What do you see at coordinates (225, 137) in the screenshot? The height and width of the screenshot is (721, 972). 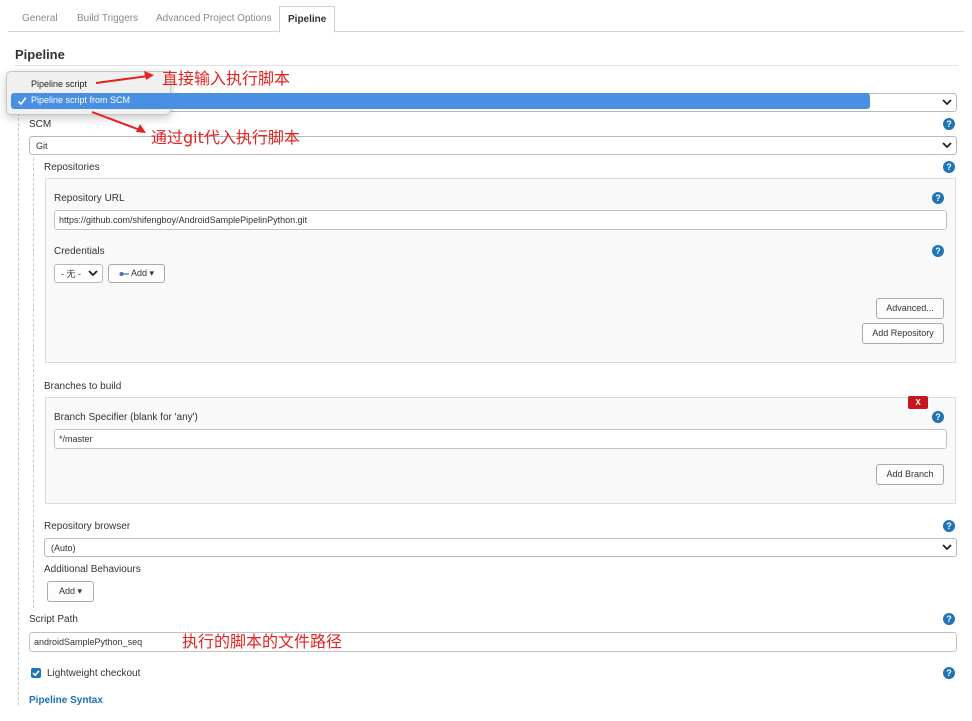 I see `annotation-git-script: 通过git代入执行脚本` at bounding box center [225, 137].